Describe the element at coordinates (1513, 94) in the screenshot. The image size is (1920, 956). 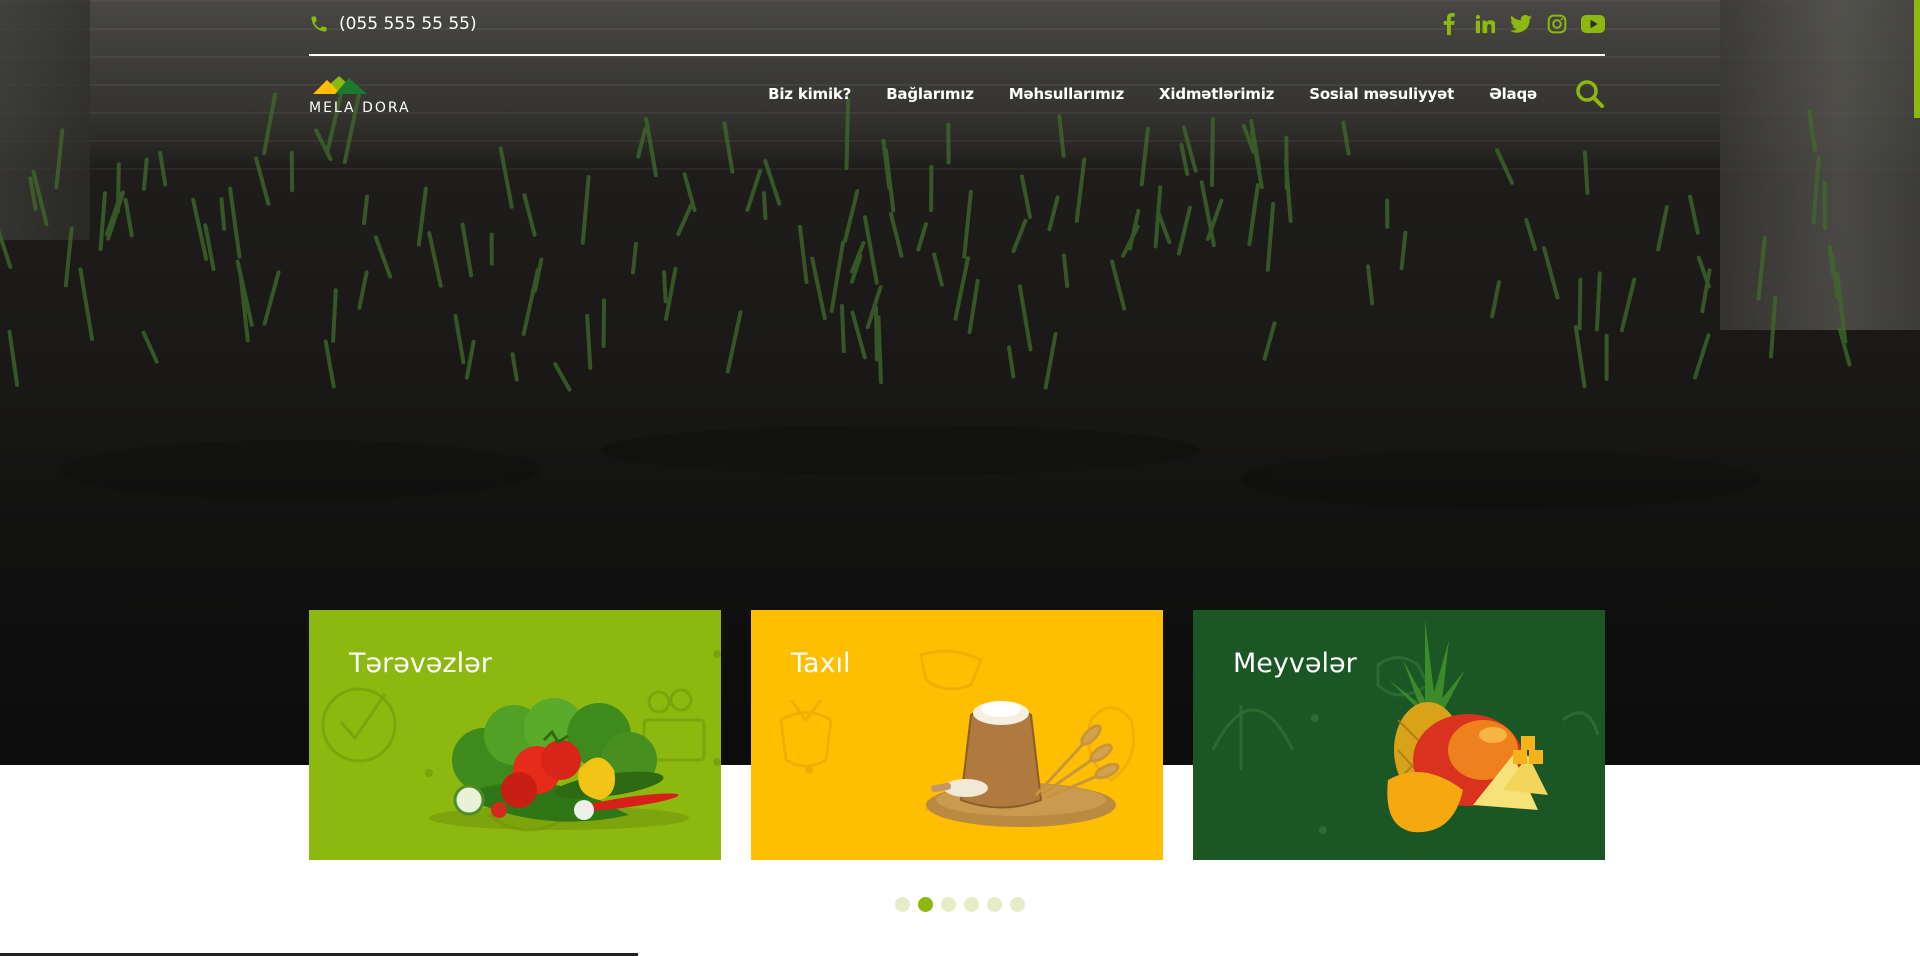
I see `nav-item-contact: Əlaqə` at that location.